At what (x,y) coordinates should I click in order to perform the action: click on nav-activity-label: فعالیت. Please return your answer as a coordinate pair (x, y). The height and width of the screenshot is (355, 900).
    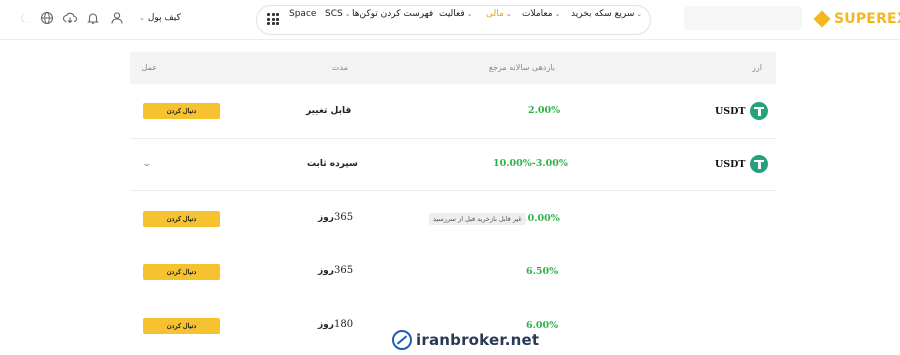
    Looking at the image, I should click on (452, 14).